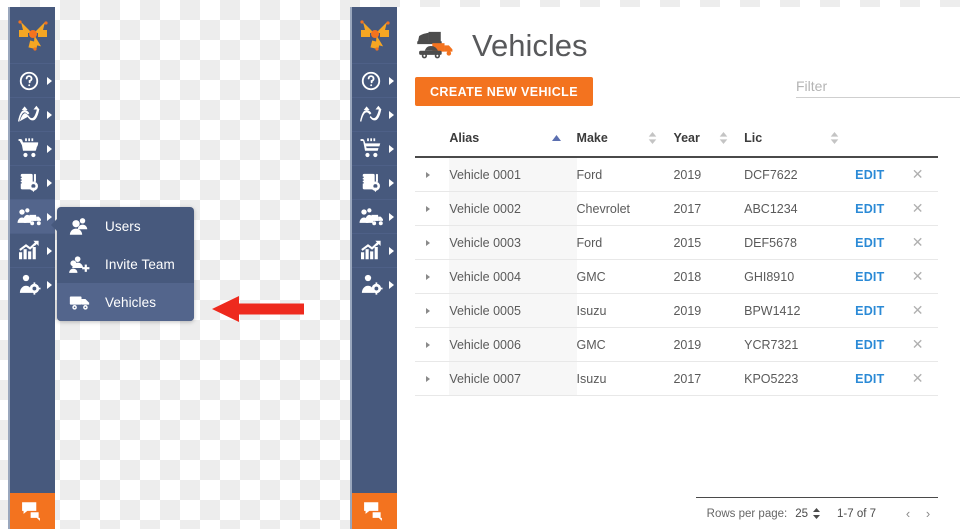 The width and height of the screenshot is (960, 529). What do you see at coordinates (676, 310) in the screenshot?
I see `table-row: Vehicle 0005 Isuzu 2019 BPW1412 EDIT ✕` at bounding box center [676, 310].